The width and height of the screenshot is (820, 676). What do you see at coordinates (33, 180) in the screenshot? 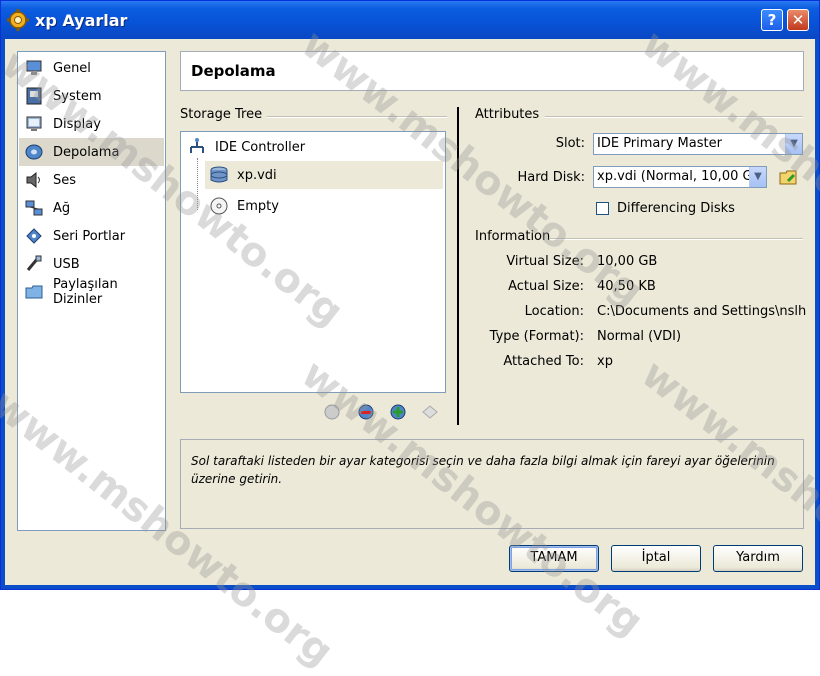
I see `speaker-icon` at bounding box center [33, 180].